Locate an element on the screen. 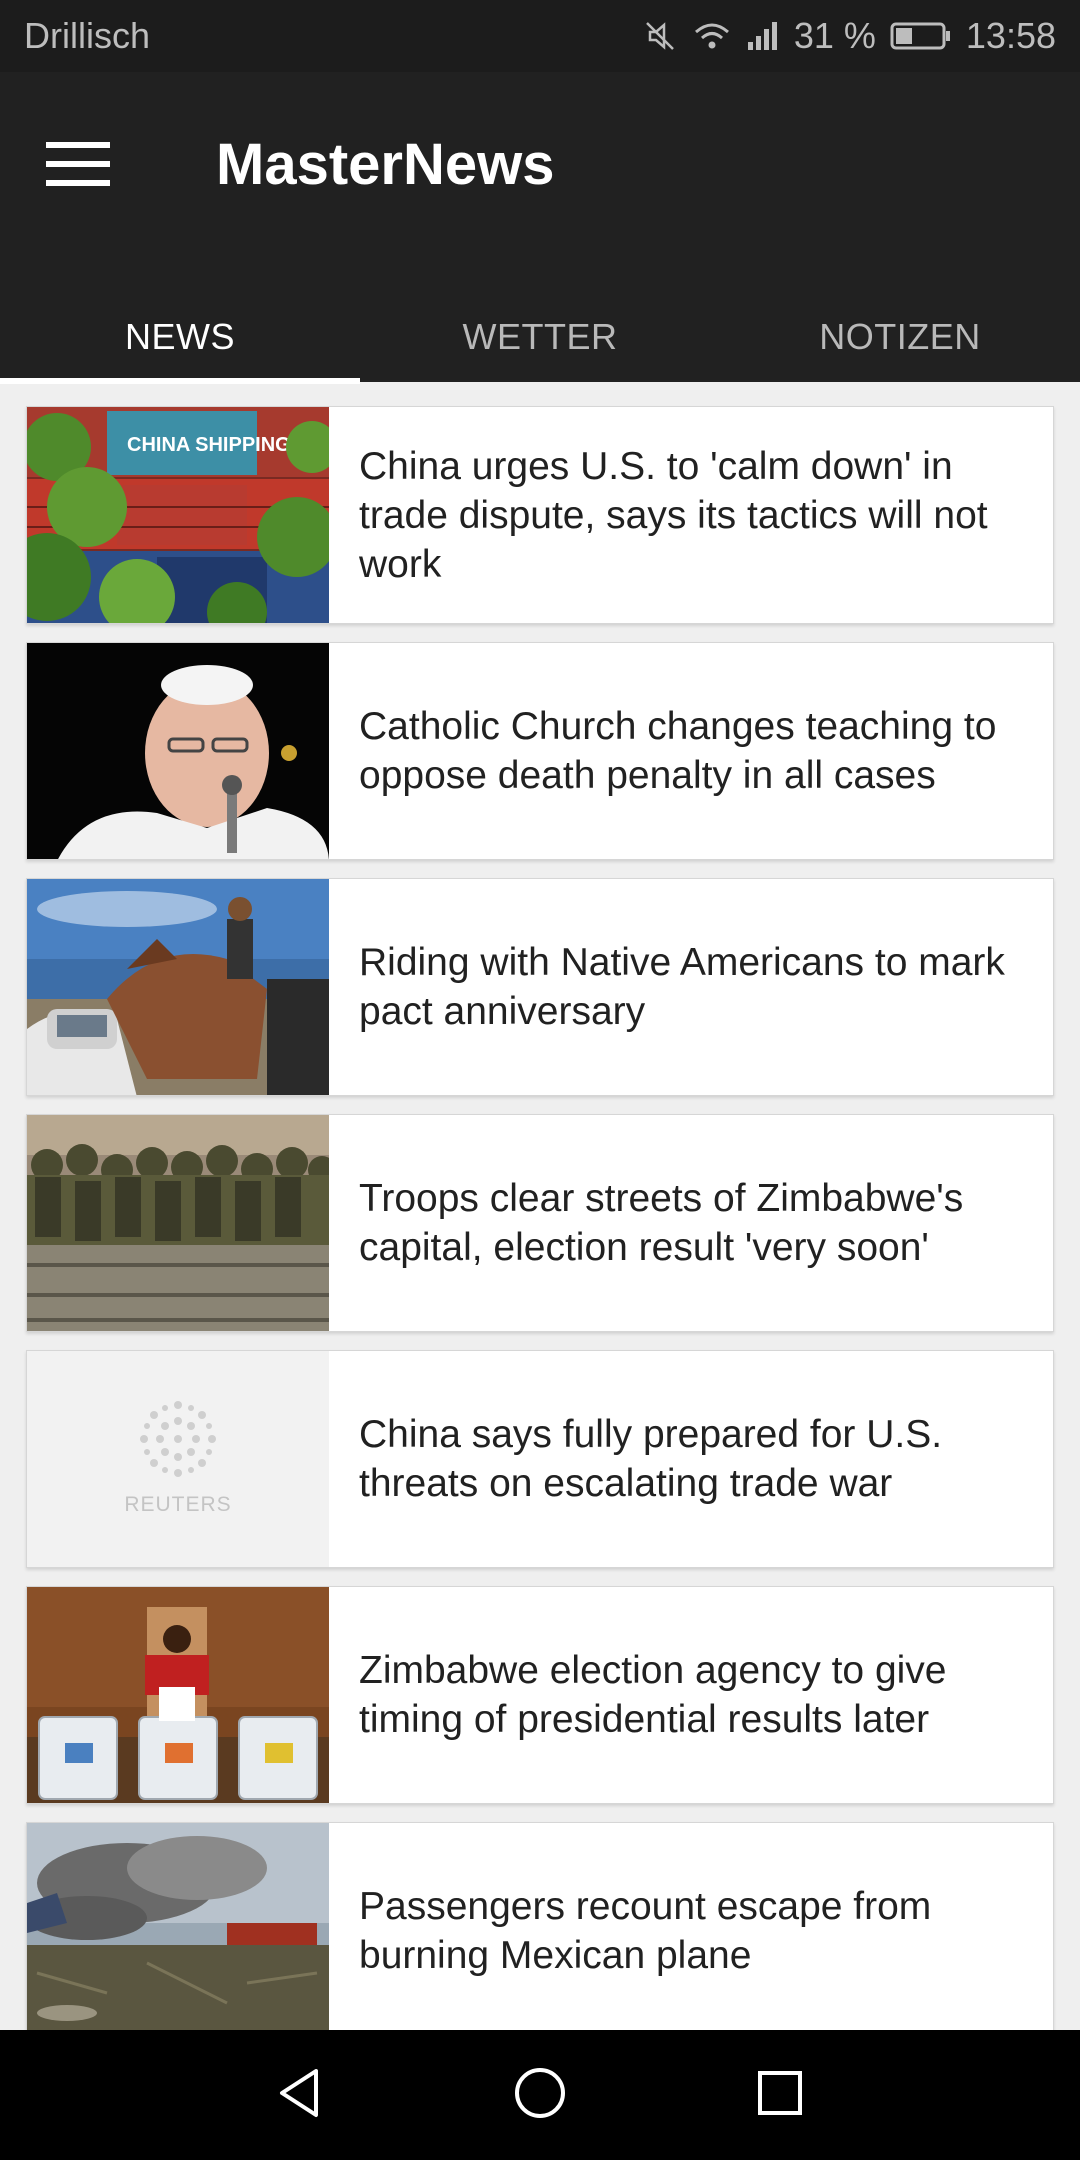 This screenshot has height=2160, width=1080. tab-wetter: WETTER is located at coordinates (540, 345).